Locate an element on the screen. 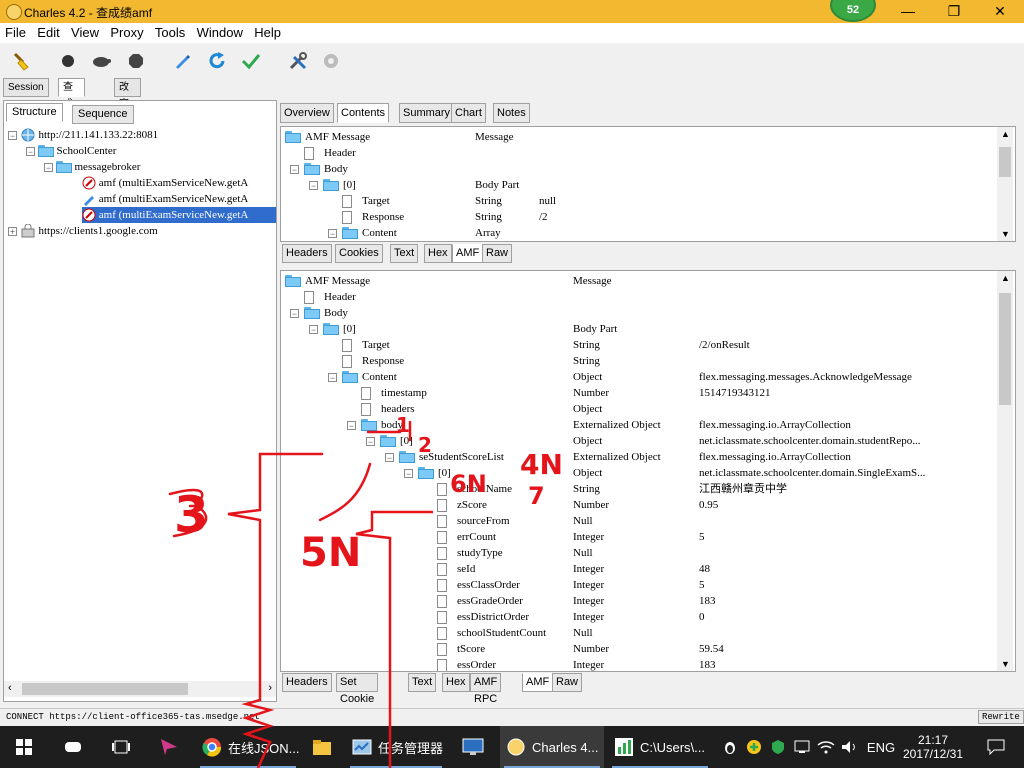 The height and width of the screenshot is (768, 1024). scroll-right-icon: › is located at coordinates (270, 688).